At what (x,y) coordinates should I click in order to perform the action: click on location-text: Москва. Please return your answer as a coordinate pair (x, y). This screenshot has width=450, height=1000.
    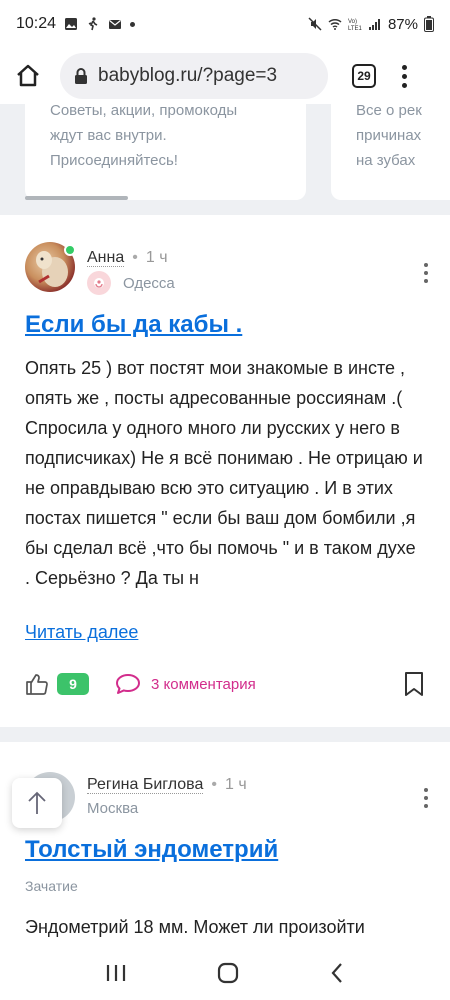
    Looking at the image, I should click on (113, 808).